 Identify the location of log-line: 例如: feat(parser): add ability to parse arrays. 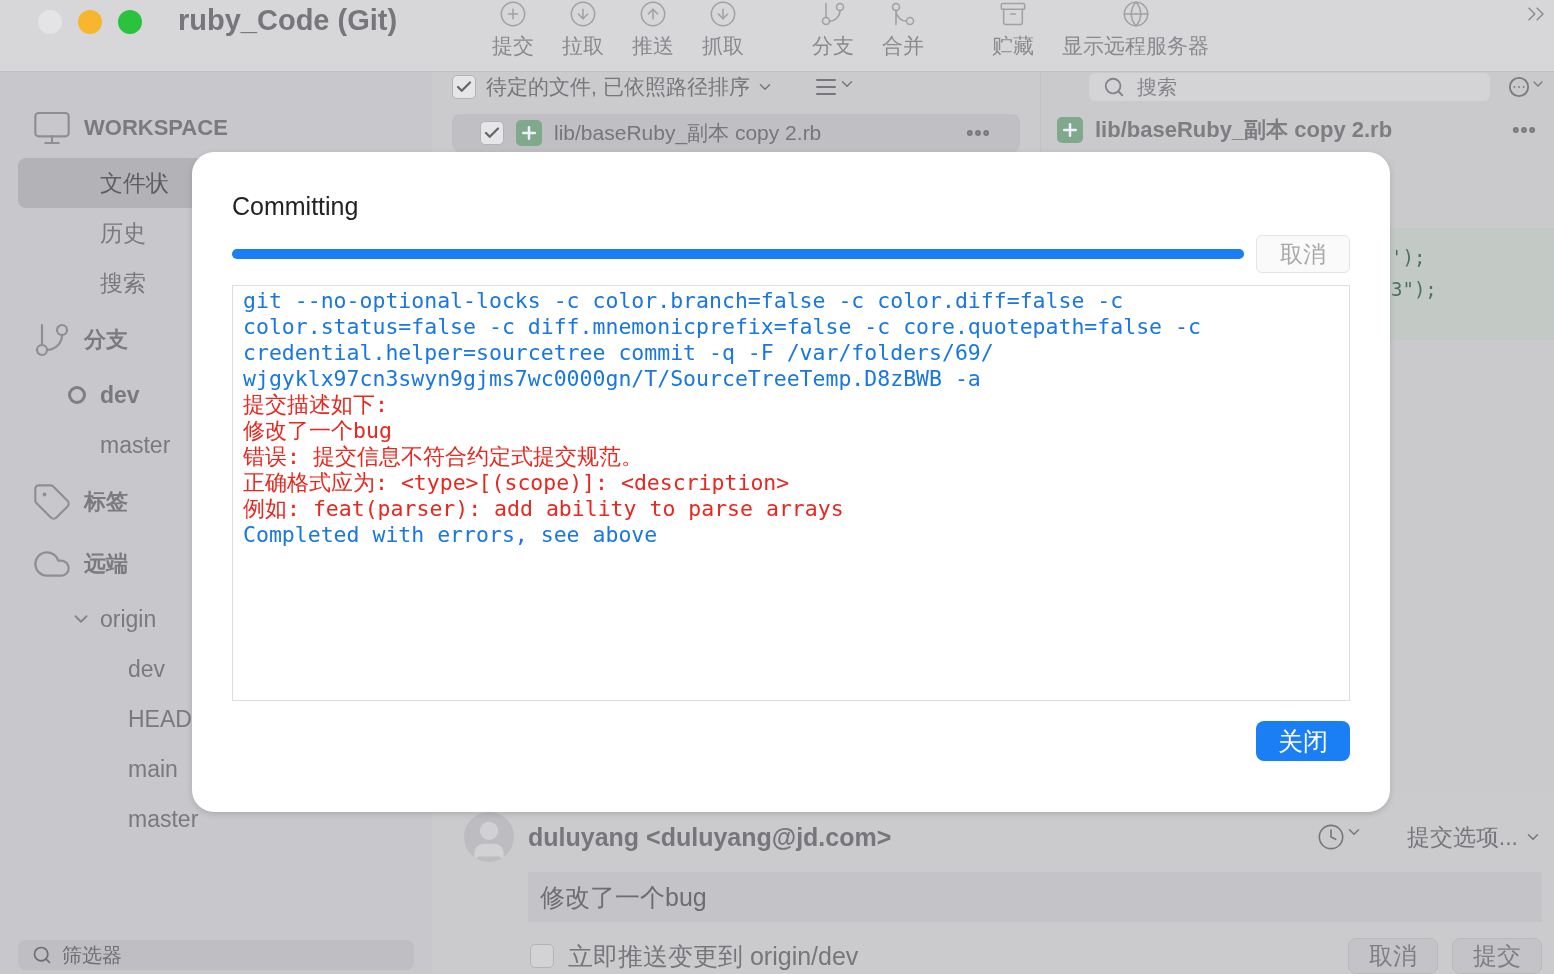
(543, 509).